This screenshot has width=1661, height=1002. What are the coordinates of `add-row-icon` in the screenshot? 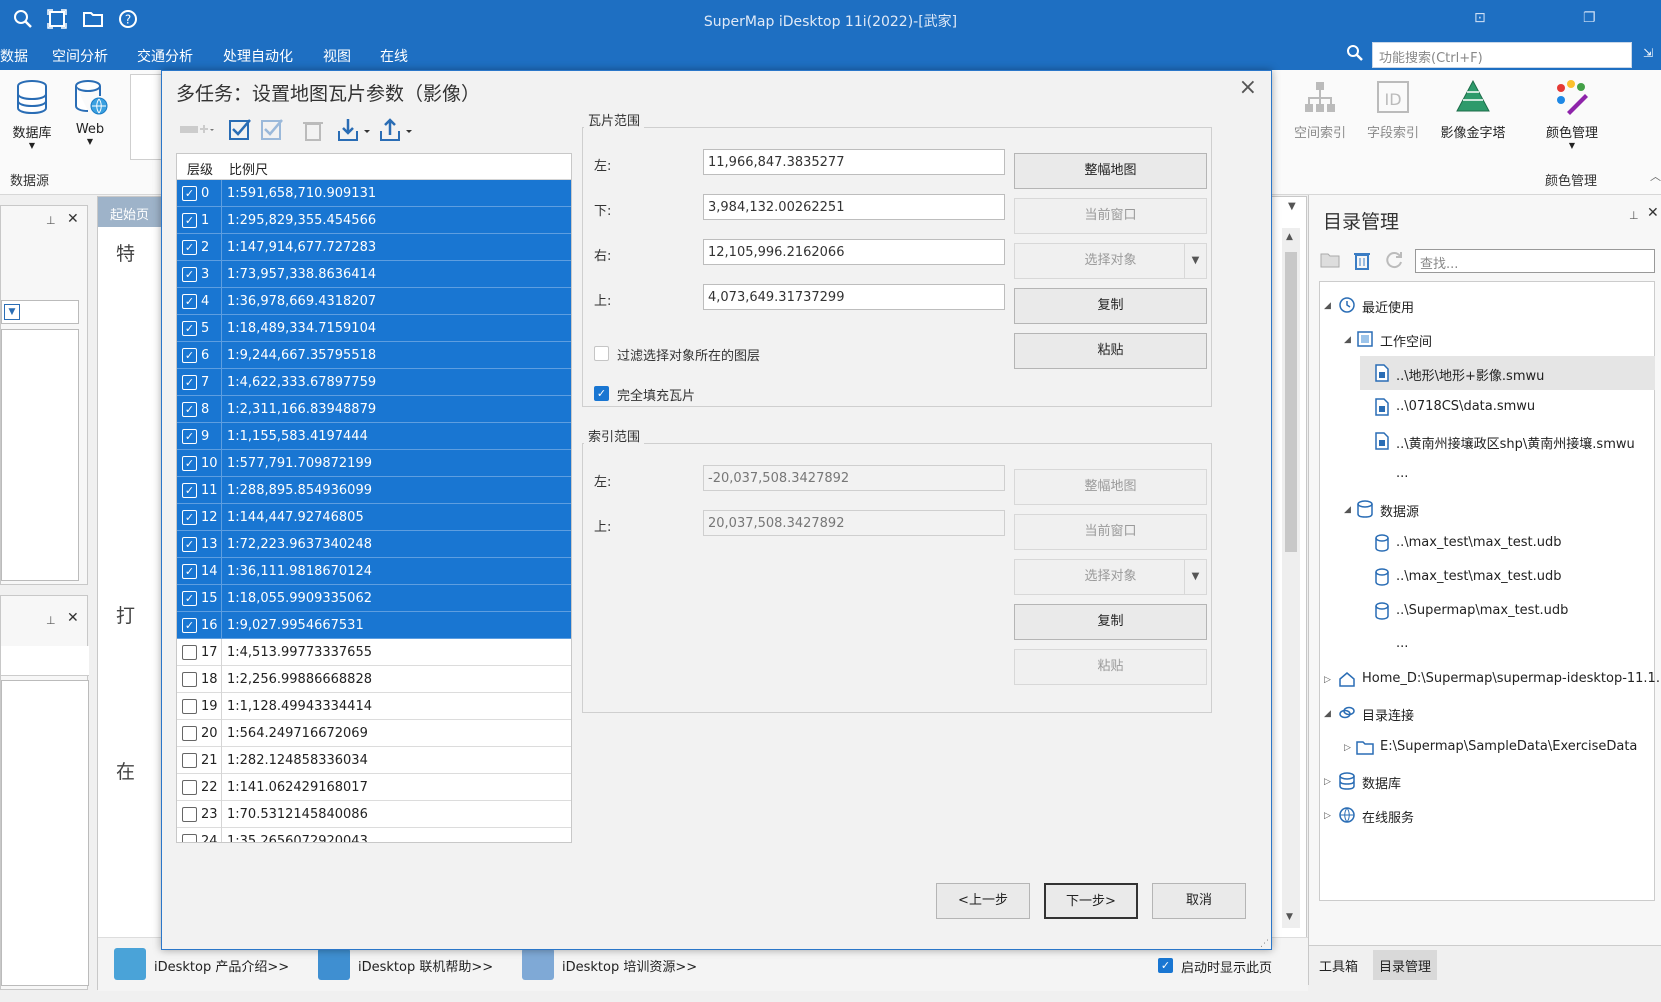 It's located at (196, 130).